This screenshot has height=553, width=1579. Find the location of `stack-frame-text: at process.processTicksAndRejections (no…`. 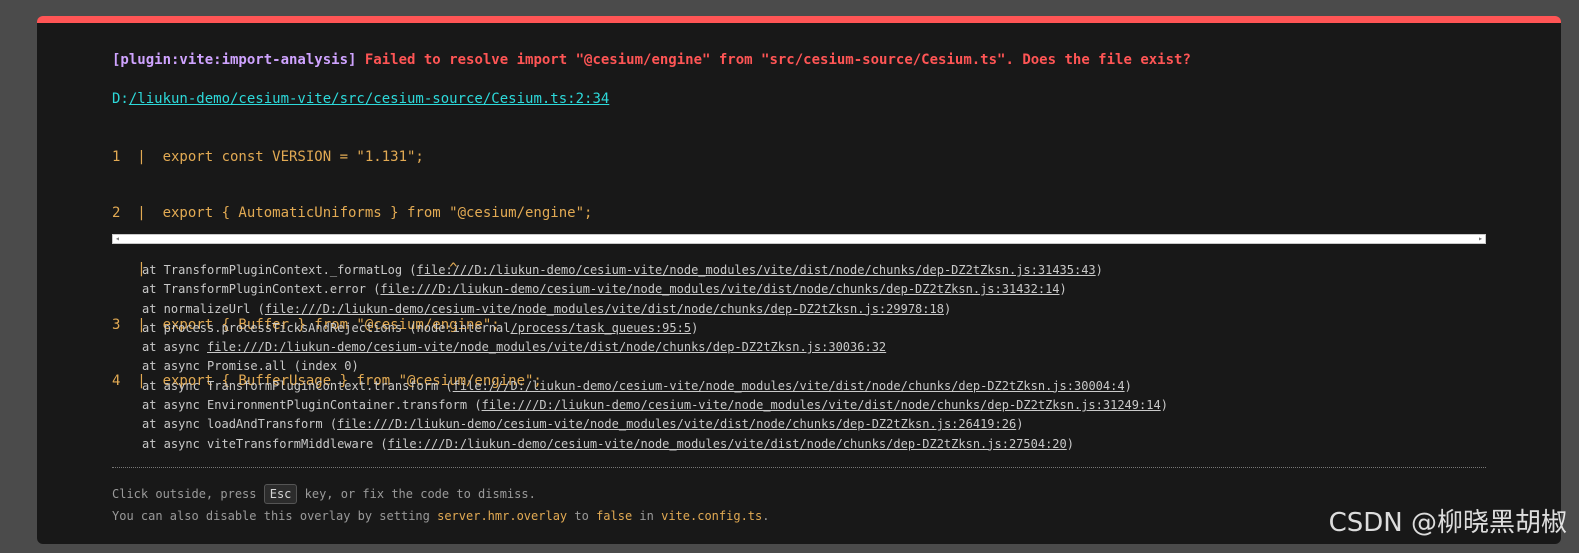

stack-frame-text: at process.processTicksAndRejections (no… is located at coordinates (326, 327).